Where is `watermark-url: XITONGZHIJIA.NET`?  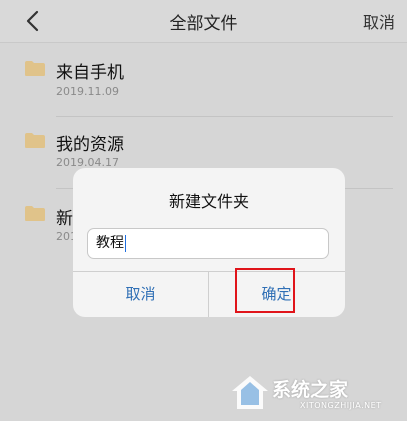
watermark-url: XITONGZHIJIA.NET is located at coordinates (341, 405).